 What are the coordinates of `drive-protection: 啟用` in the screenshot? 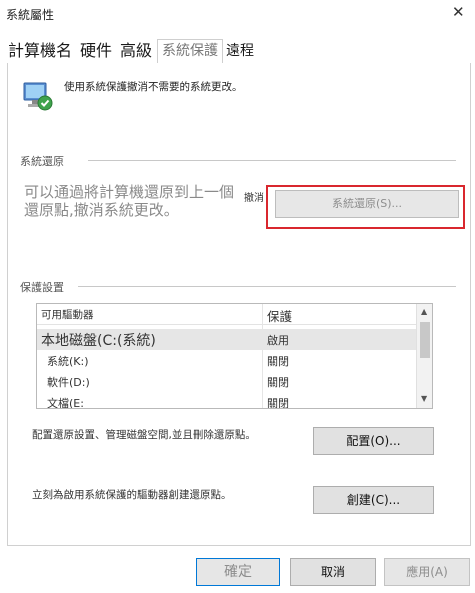 It's located at (278, 340).